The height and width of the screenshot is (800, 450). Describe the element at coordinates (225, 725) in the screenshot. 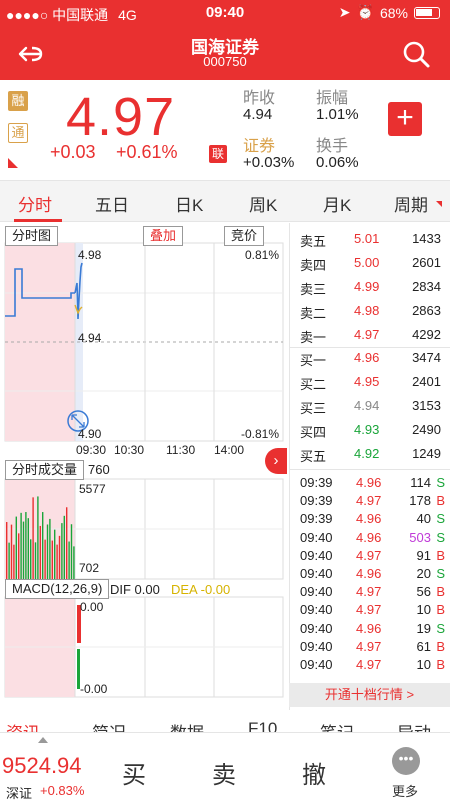

I see `info-subnav: 资讯 简况 数据 F10 笔记 异动` at that location.